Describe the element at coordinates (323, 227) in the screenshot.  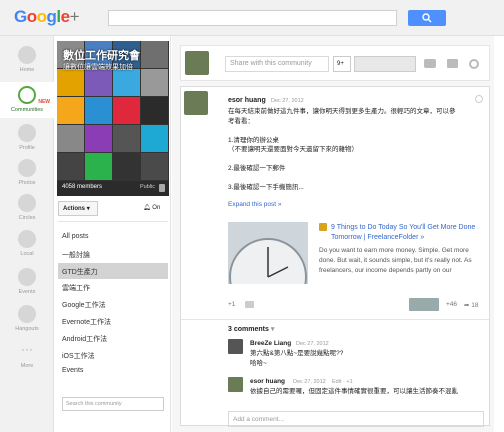
I see `site-favicon-icon` at that location.